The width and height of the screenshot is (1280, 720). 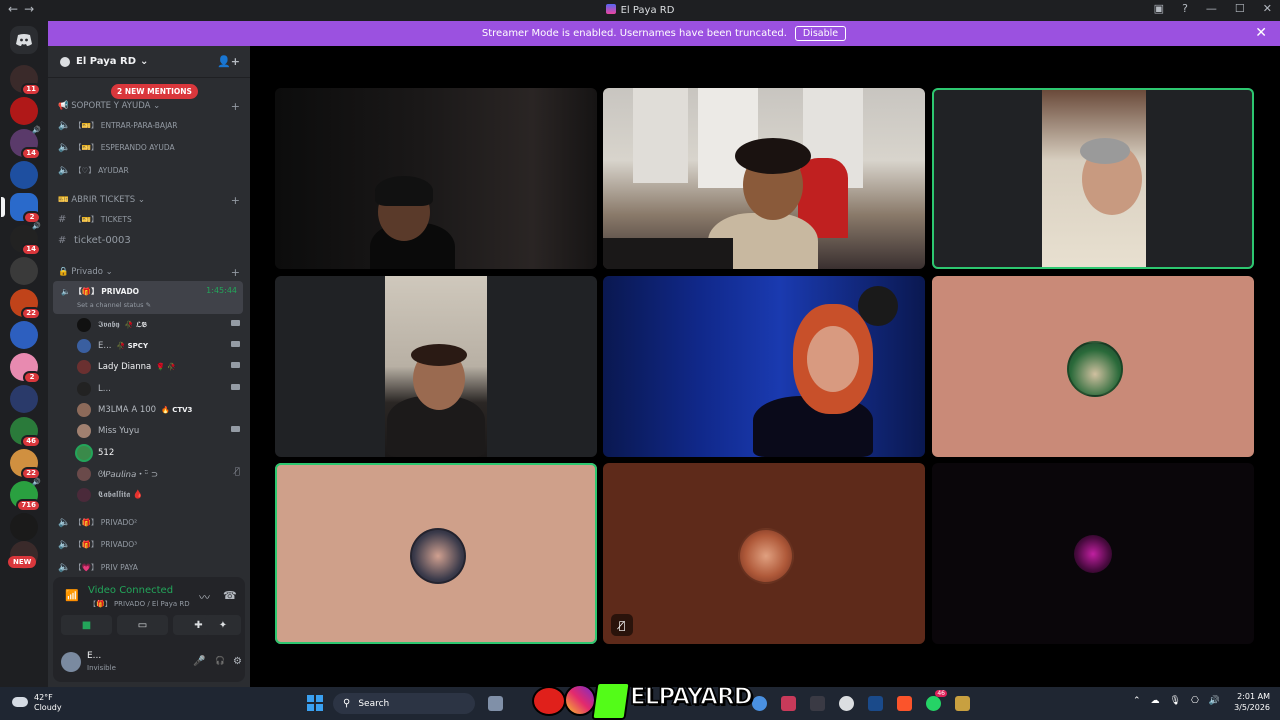 I want to click on screen-share-button: ▭, so click(x=142, y=625).